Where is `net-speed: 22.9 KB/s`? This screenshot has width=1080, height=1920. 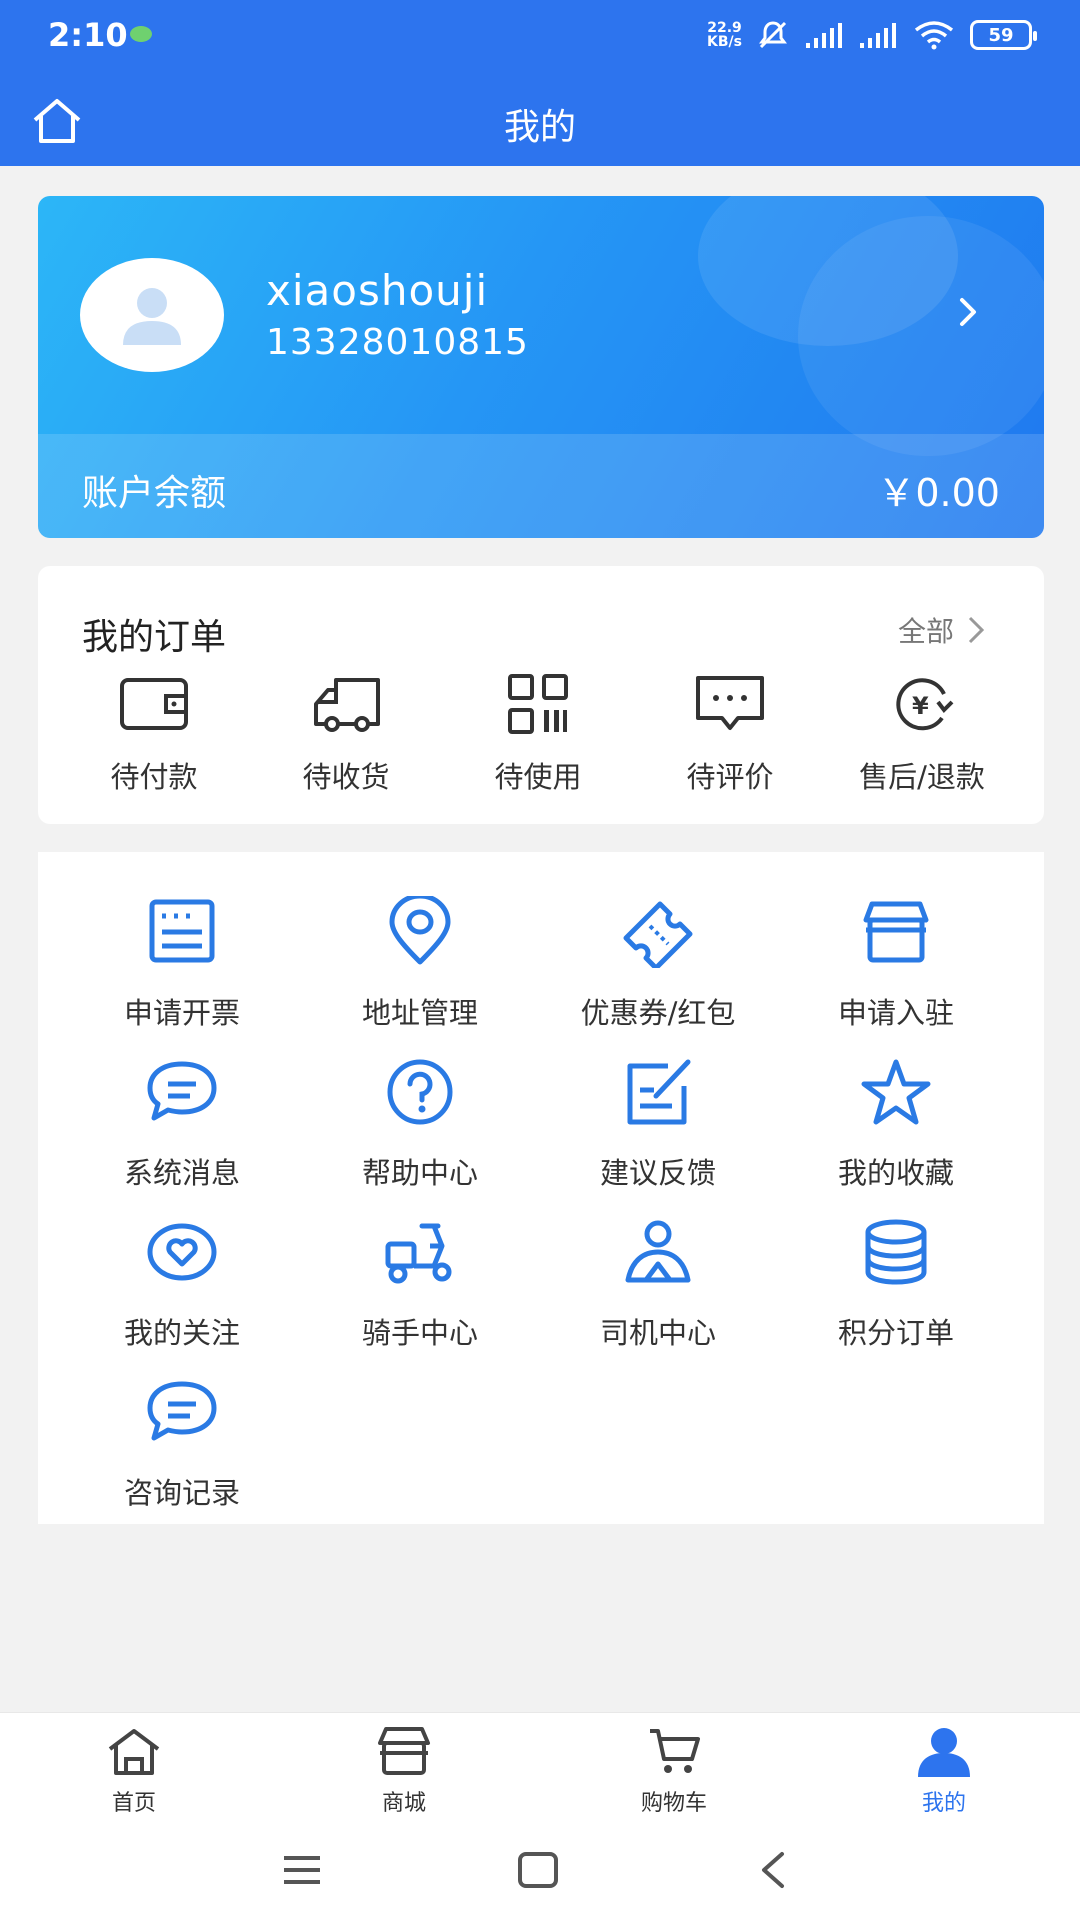 net-speed: 22.9 KB/s is located at coordinates (724, 35).